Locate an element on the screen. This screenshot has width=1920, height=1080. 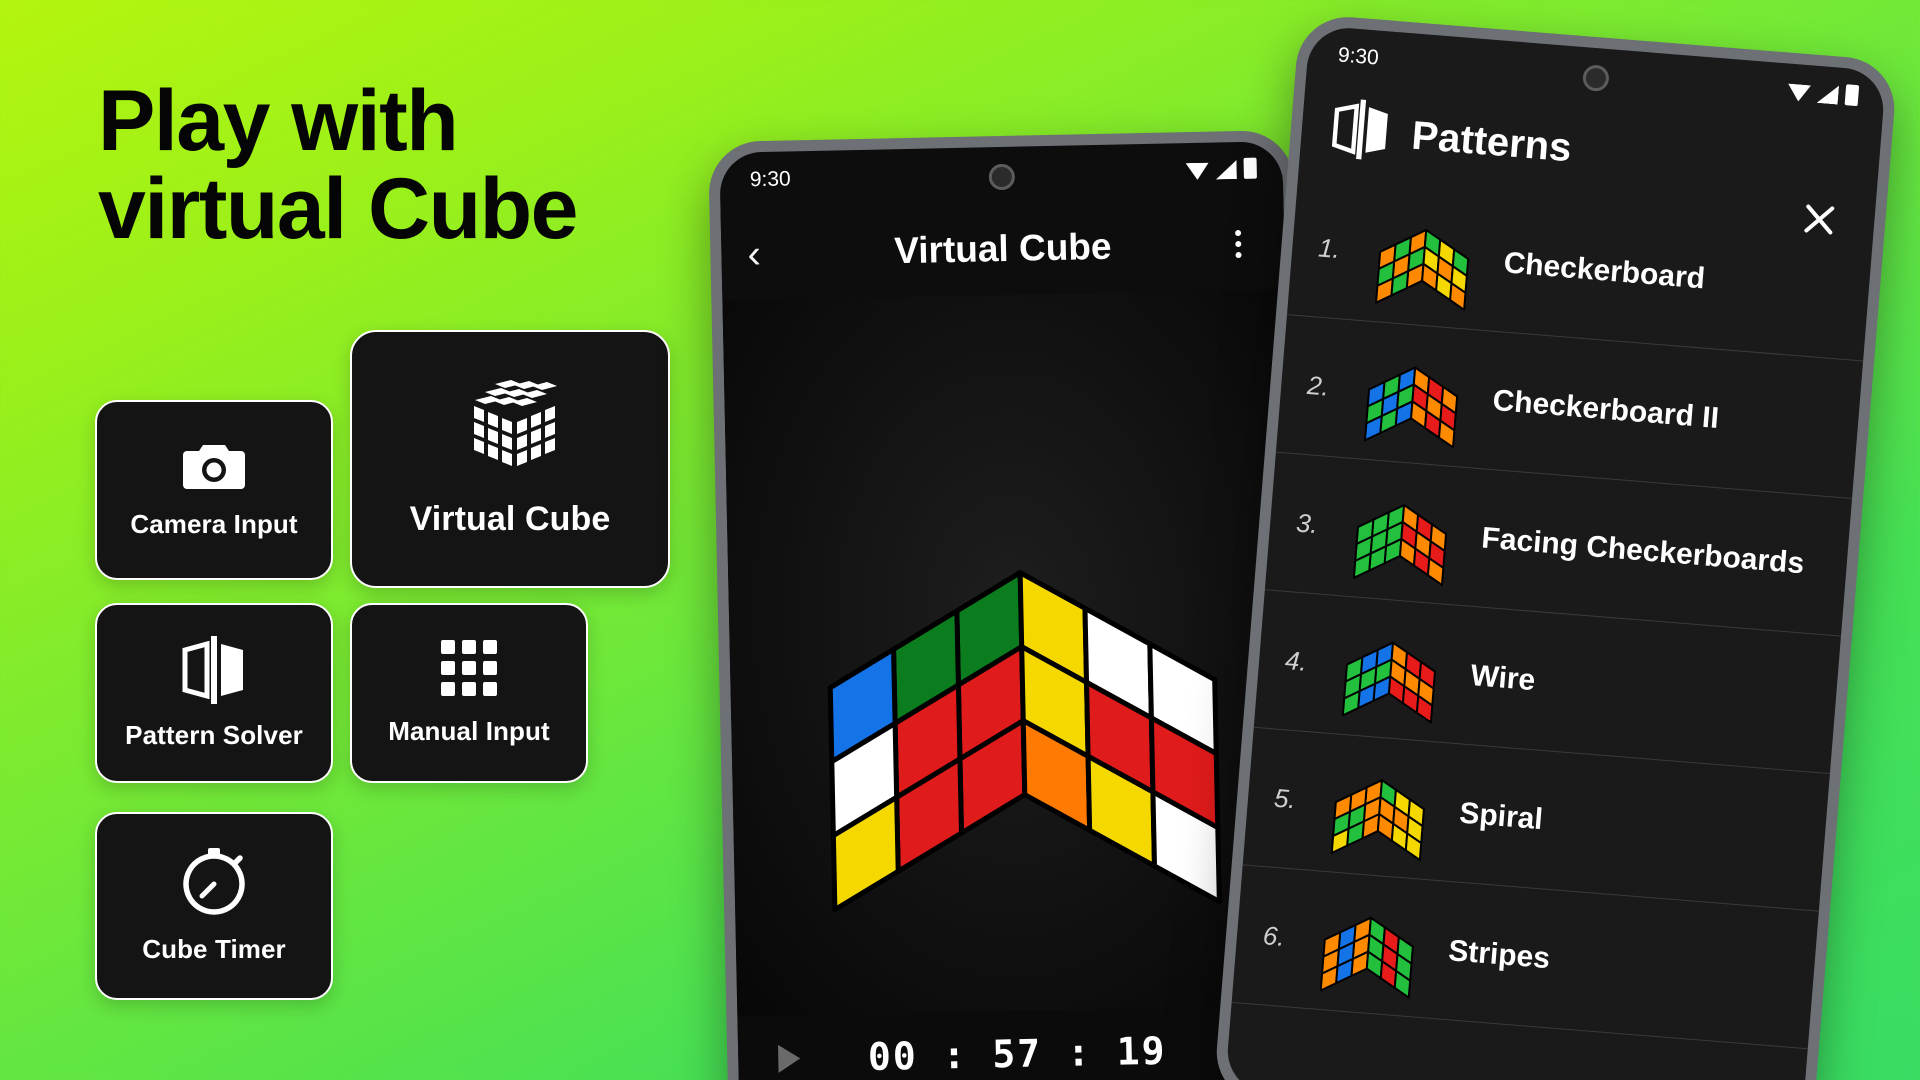
close-icon is located at coordinates (1819, 219).